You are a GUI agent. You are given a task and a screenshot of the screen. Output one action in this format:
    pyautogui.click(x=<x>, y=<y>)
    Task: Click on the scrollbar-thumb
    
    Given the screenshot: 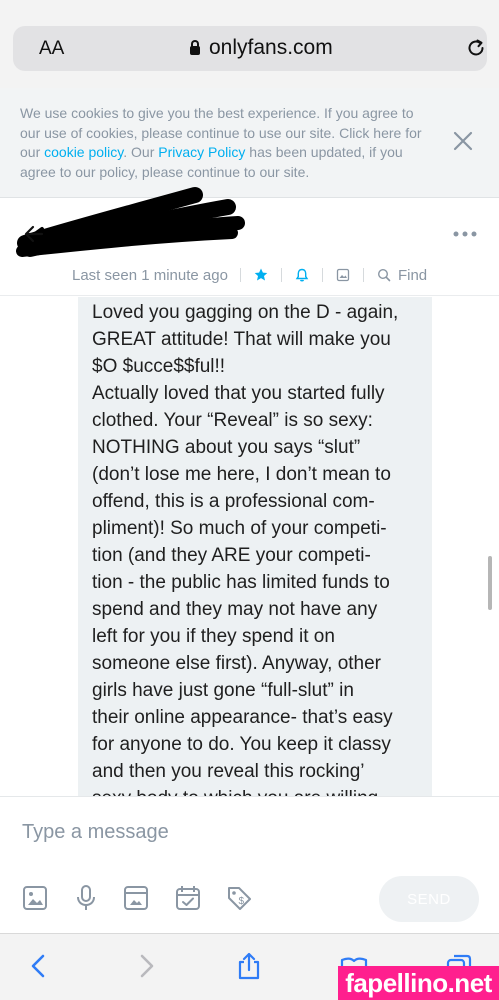 What is the action you would take?
    pyautogui.click(x=490, y=583)
    